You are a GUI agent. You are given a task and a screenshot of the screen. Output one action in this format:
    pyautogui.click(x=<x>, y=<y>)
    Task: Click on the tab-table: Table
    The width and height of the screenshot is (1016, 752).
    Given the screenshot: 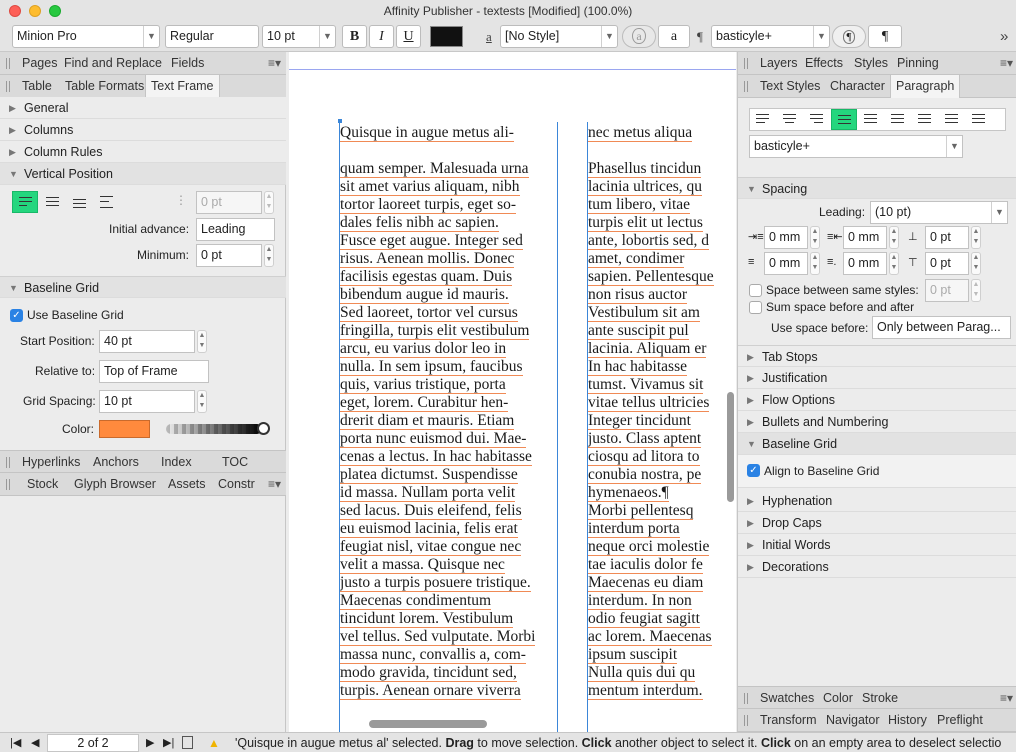 What is the action you would take?
    pyautogui.click(x=37, y=86)
    